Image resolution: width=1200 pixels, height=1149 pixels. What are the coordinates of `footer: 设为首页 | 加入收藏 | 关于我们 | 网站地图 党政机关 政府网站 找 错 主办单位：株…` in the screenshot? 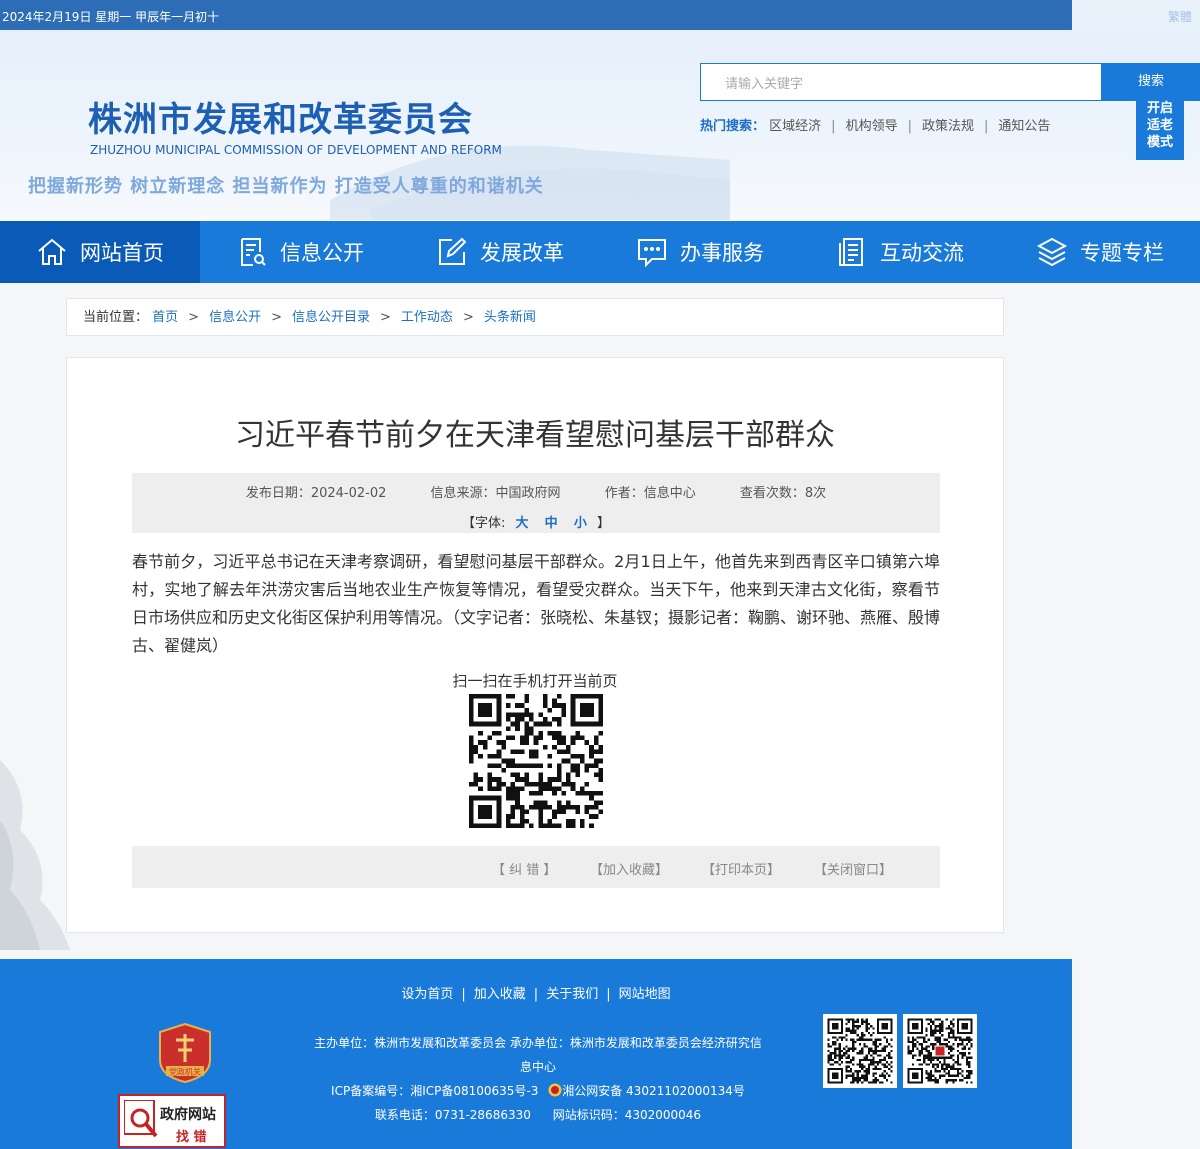 It's located at (536, 1054).